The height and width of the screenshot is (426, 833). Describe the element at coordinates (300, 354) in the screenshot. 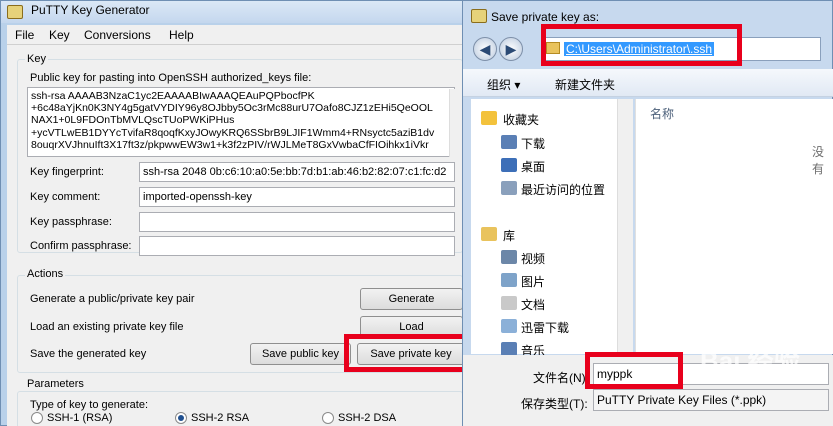

I see `save-public-key-button: Save public key` at that location.